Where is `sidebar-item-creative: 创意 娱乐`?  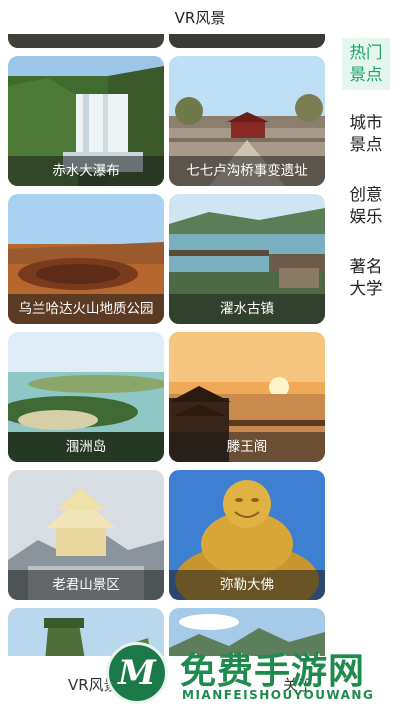 sidebar-item-creative: 创意 娱乐 is located at coordinates (366, 206).